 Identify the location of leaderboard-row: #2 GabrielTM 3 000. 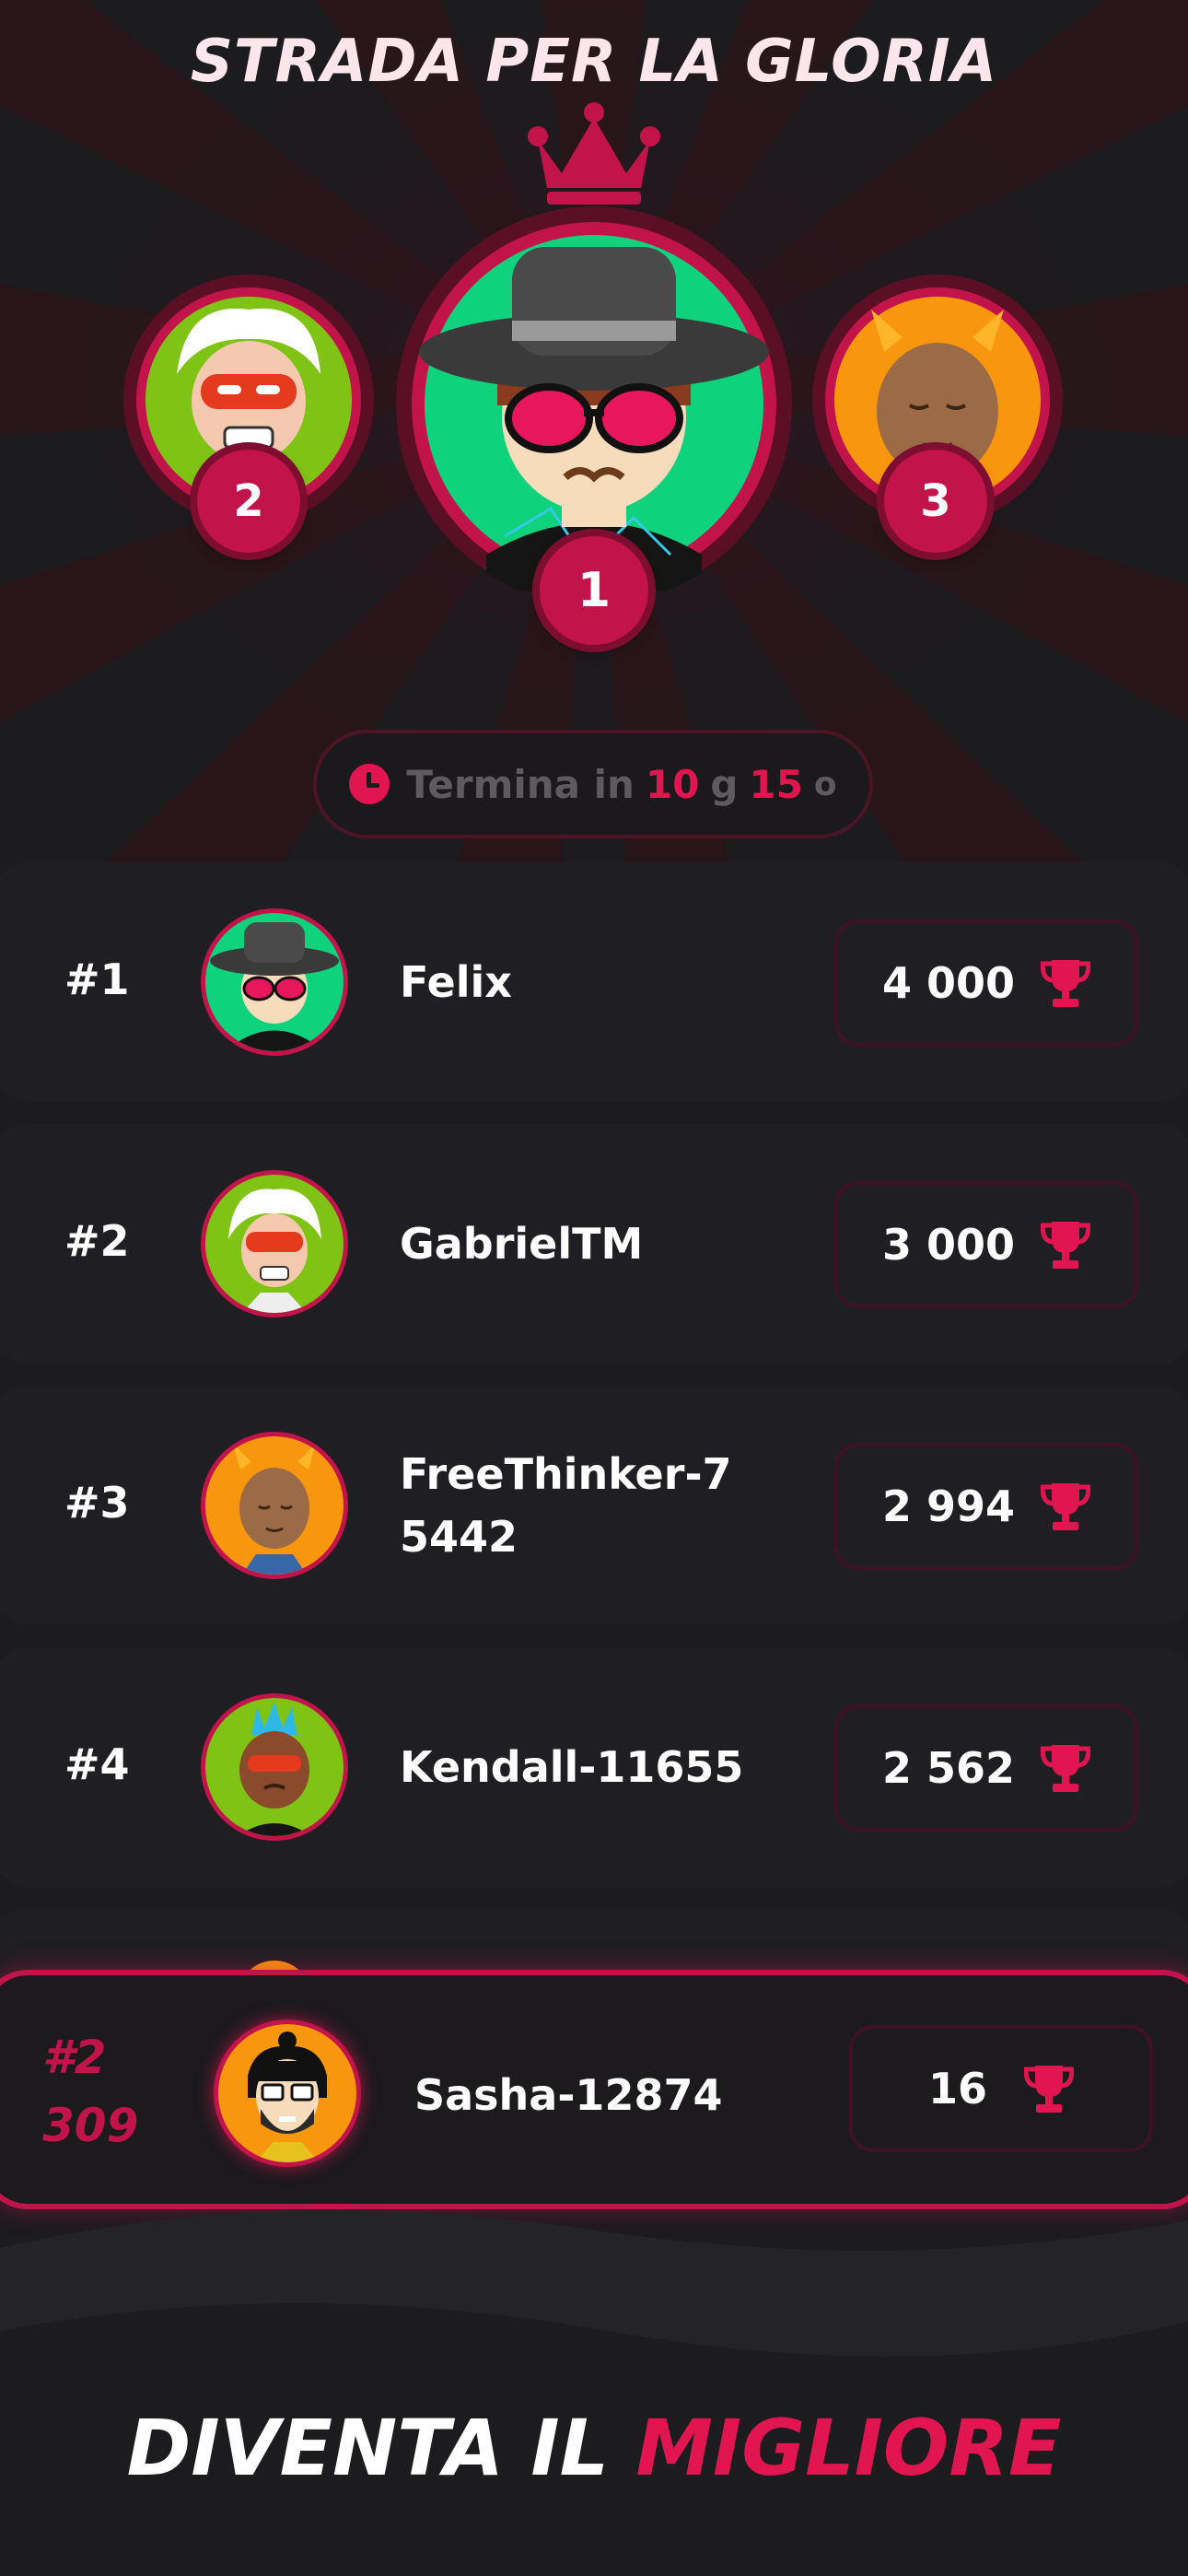
(594, 1244).